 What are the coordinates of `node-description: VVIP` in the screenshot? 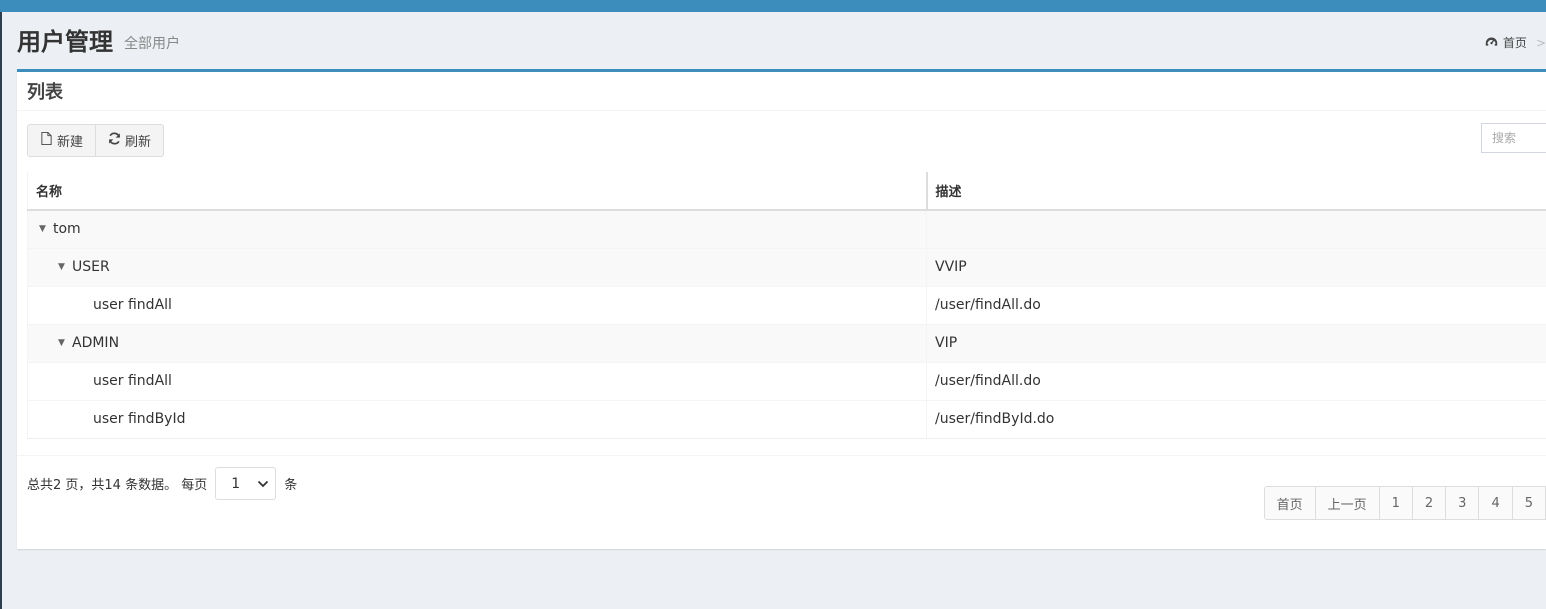 It's located at (1236, 267).